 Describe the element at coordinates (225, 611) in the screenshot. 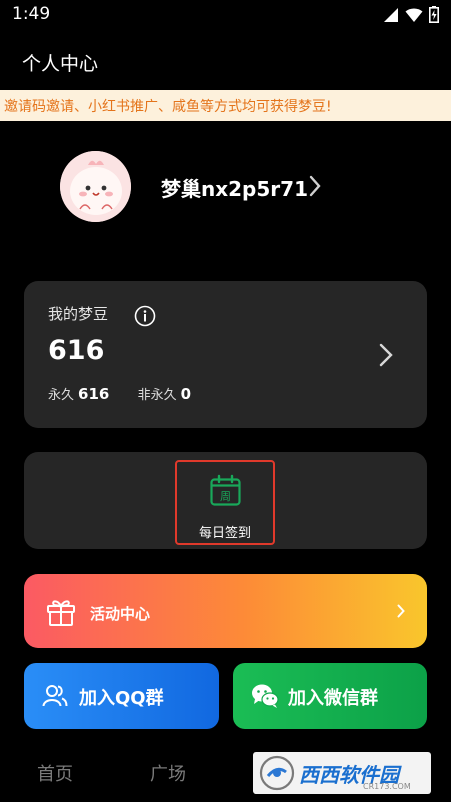

I see `activity-center-button: 活动中心` at that location.